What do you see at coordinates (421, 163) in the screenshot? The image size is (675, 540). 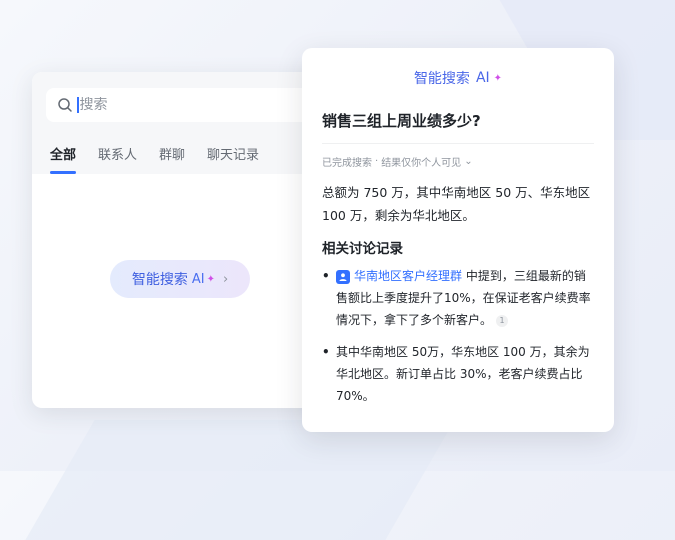 I see `visibility-note: 结果仅你个人可见` at bounding box center [421, 163].